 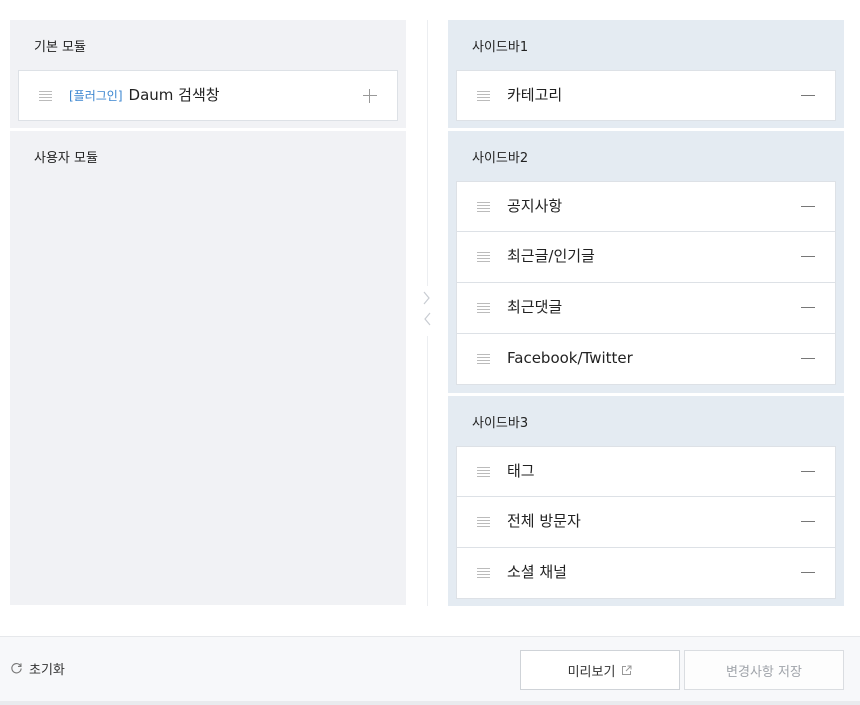 What do you see at coordinates (60, 47) in the screenshot?
I see `basic-module-title: 기본 모듈` at bounding box center [60, 47].